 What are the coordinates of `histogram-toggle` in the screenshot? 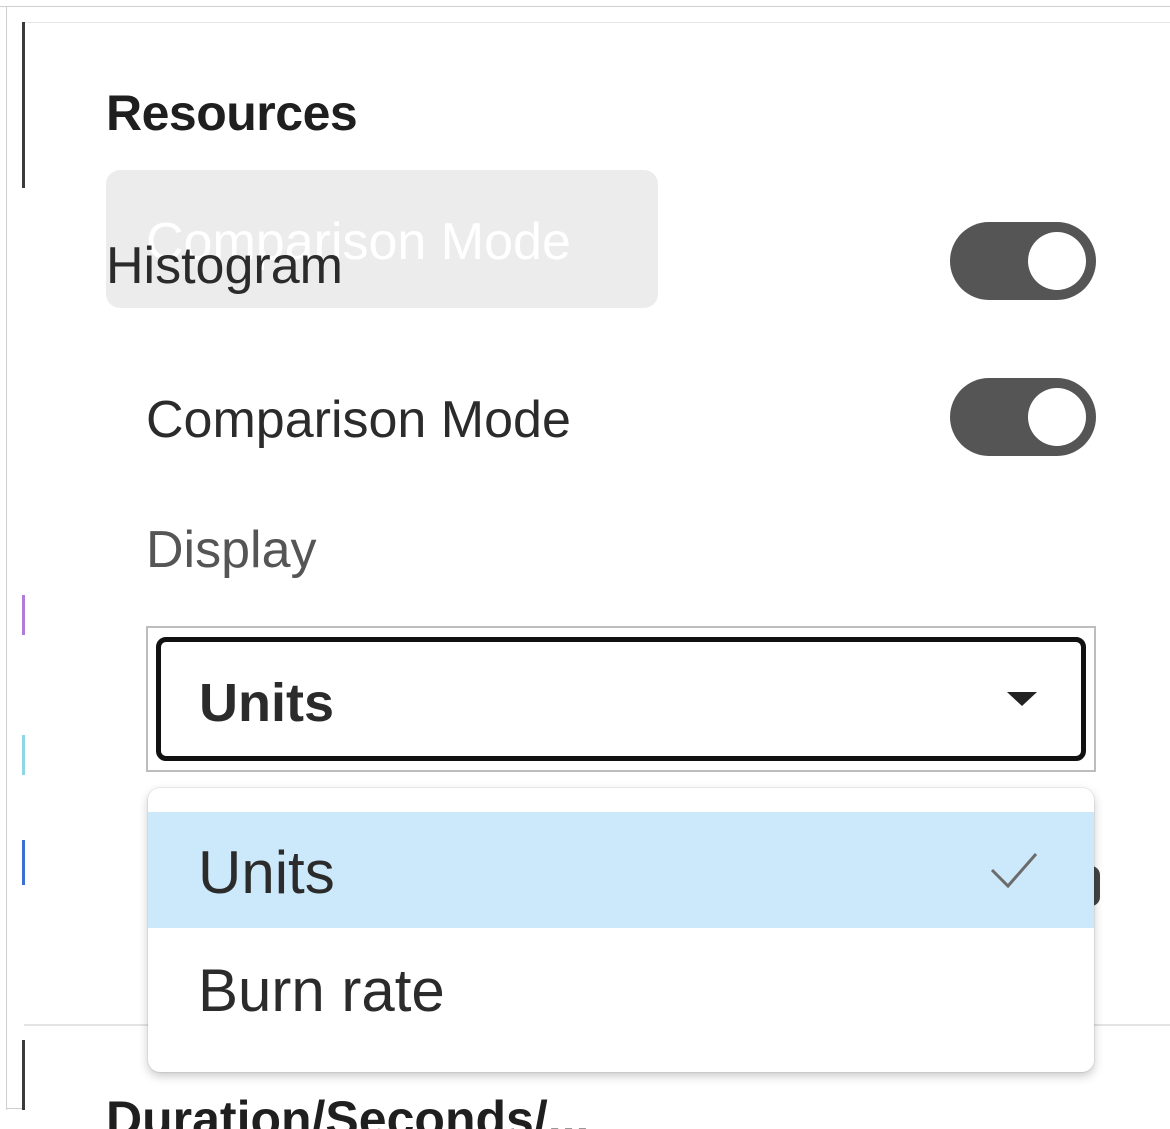 It's located at (1023, 261).